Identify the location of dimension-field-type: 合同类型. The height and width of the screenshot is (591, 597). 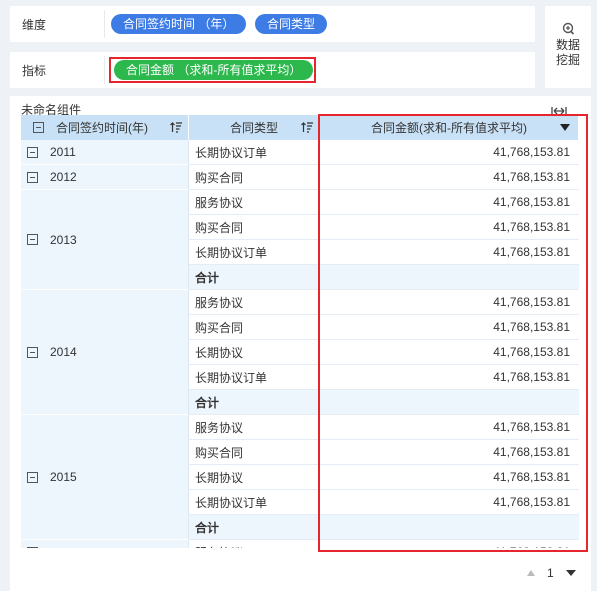
(291, 24).